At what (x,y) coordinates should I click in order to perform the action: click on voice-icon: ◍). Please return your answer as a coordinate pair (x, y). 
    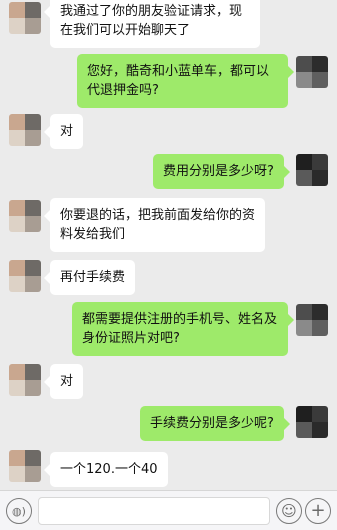
    Looking at the image, I should click on (19, 511).